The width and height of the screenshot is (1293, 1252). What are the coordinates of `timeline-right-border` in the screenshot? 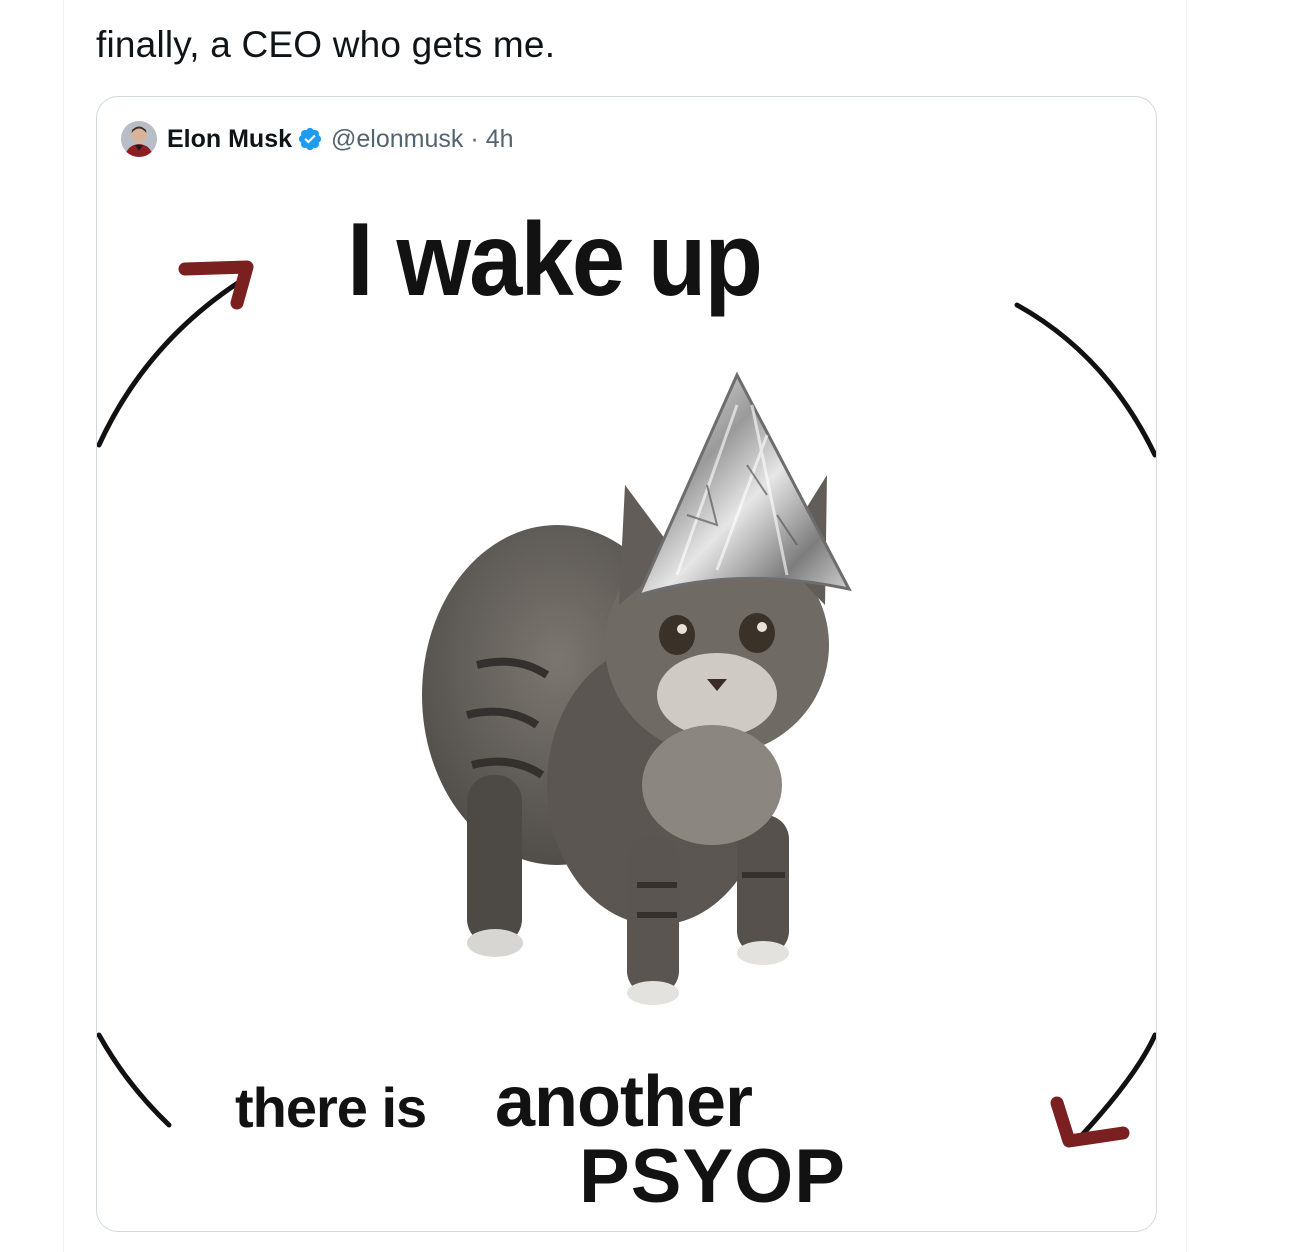 It's located at (1186, 626).